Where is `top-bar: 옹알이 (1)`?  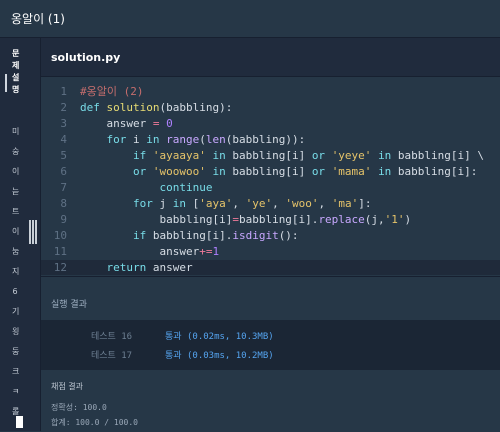 top-bar: 옹알이 (1) is located at coordinates (250, 19).